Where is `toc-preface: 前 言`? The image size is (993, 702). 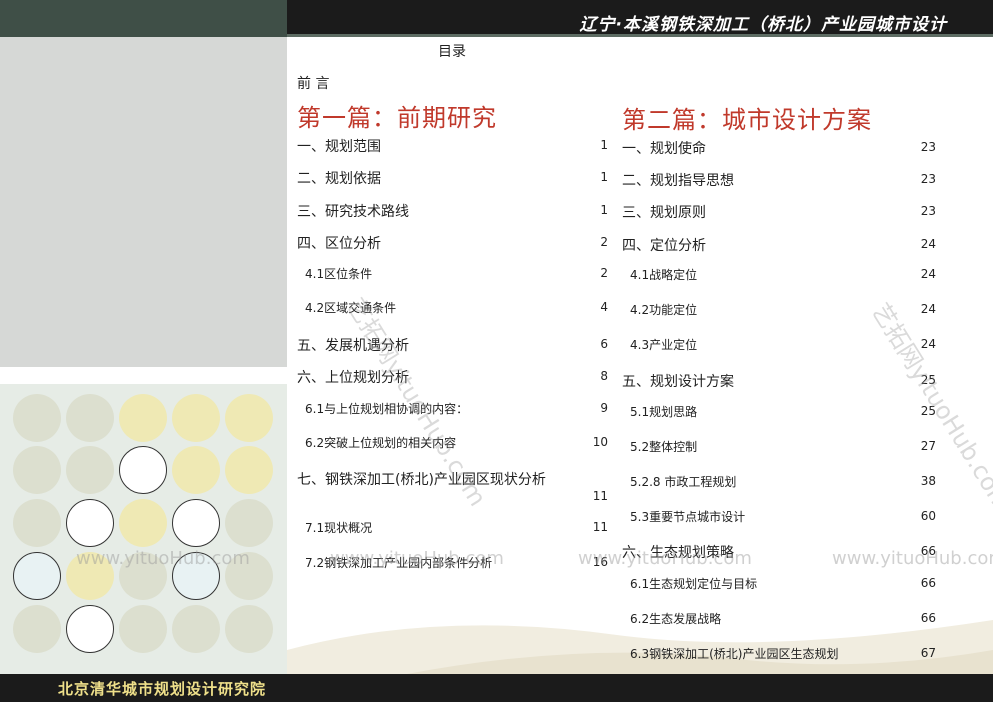 toc-preface: 前 言 is located at coordinates (313, 84).